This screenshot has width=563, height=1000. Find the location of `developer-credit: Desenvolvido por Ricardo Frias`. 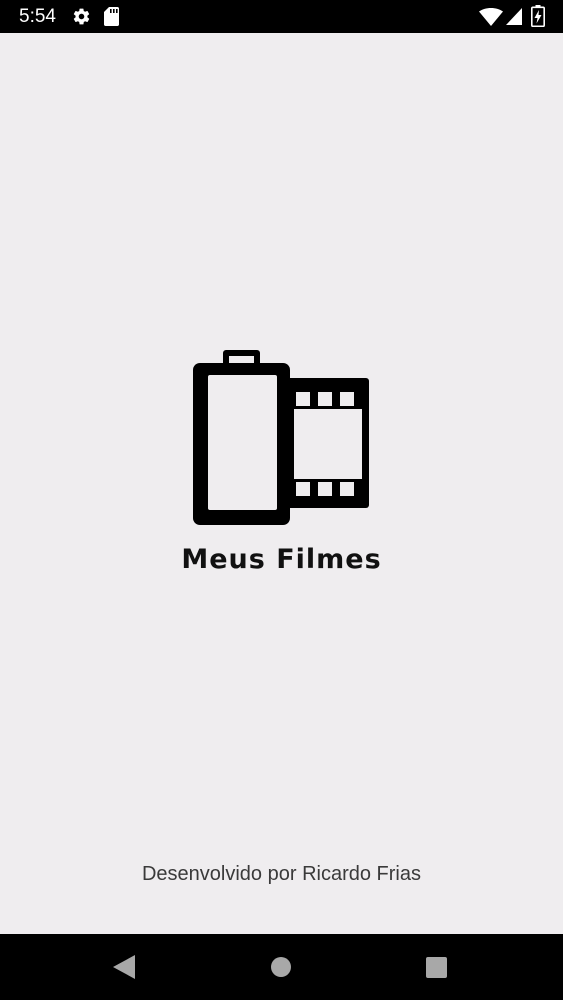

developer-credit: Desenvolvido por Ricardo Frias is located at coordinates (281, 874).